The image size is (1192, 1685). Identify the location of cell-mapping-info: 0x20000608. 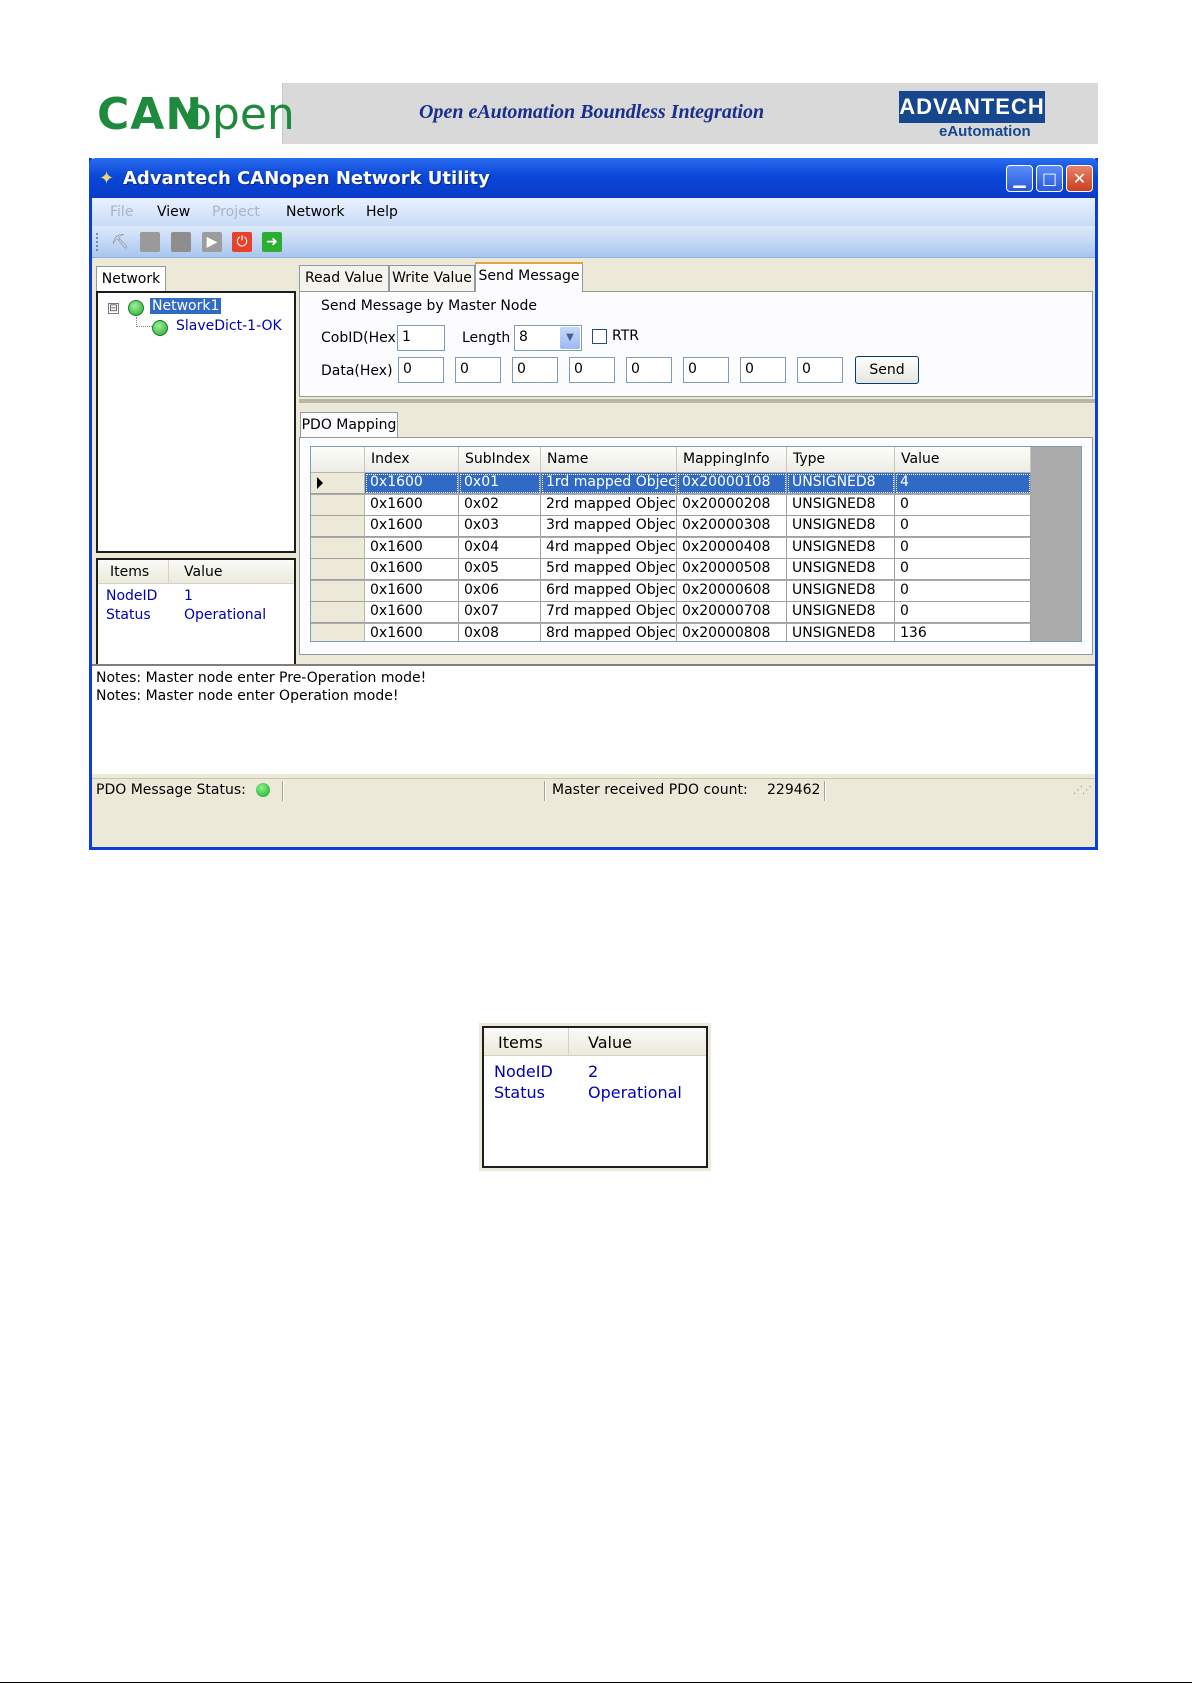
(732, 591).